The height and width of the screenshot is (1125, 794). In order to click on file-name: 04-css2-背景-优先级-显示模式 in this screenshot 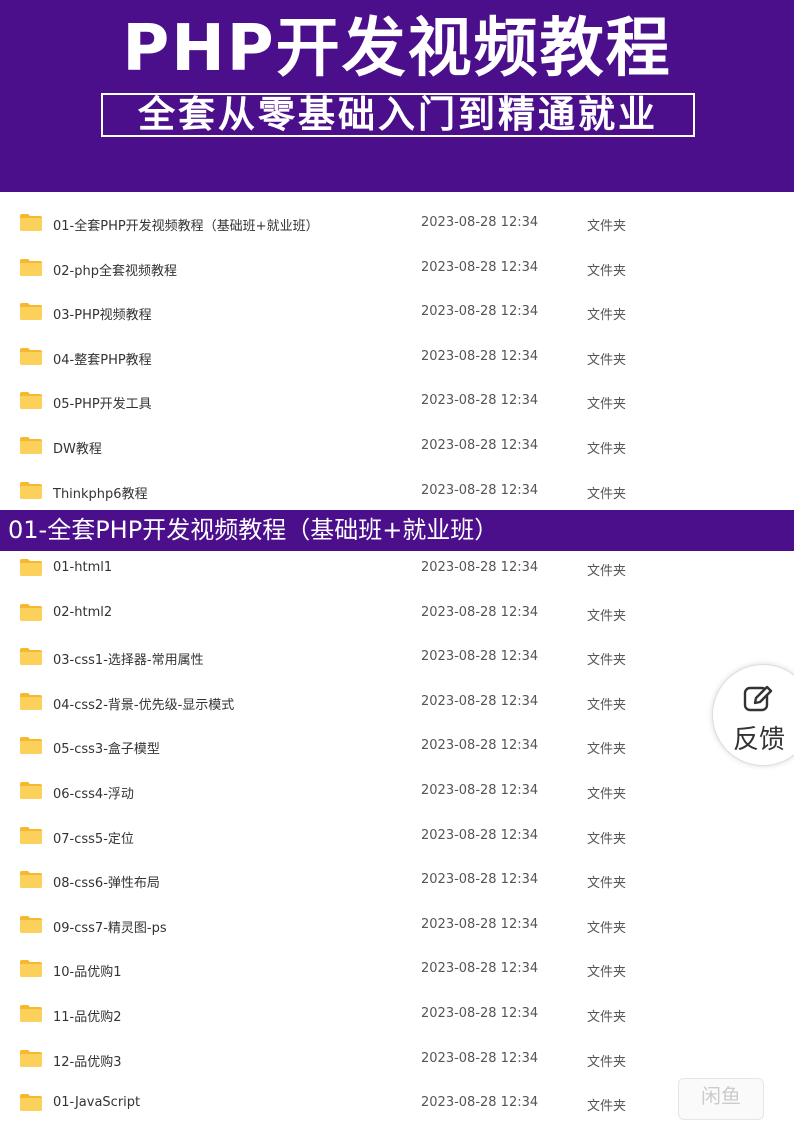, I will do `click(144, 705)`.